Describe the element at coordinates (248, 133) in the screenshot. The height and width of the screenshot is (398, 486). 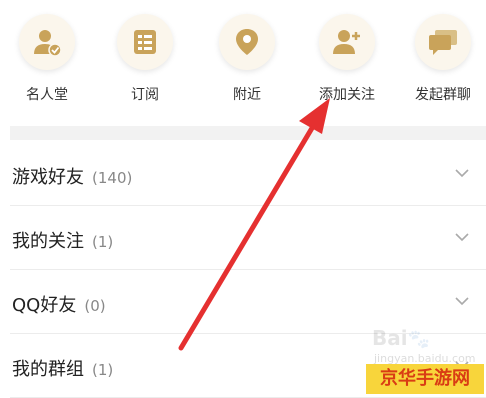
I see `section-divider` at that location.